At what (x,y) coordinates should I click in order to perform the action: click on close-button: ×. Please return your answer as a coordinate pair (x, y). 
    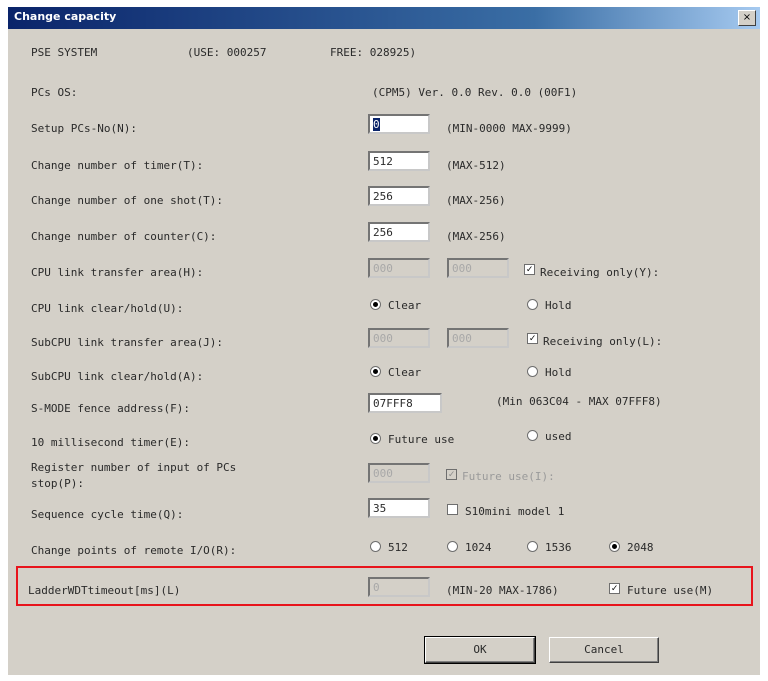
    Looking at the image, I should click on (747, 18).